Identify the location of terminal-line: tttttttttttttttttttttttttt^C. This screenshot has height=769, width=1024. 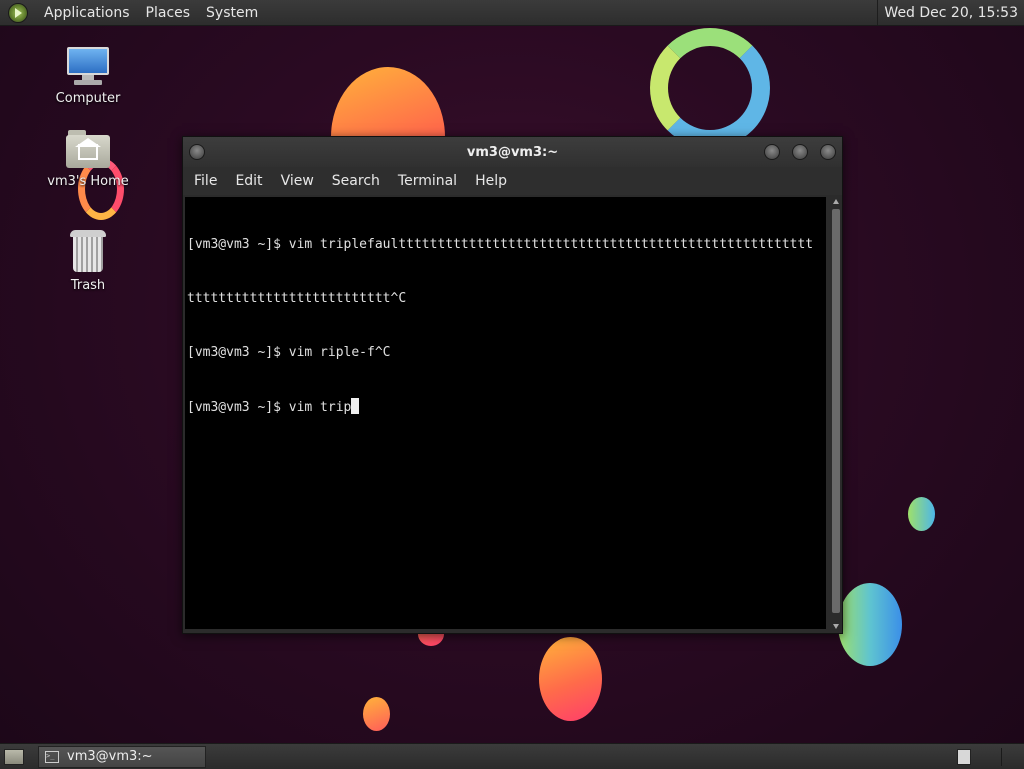
(297, 298).